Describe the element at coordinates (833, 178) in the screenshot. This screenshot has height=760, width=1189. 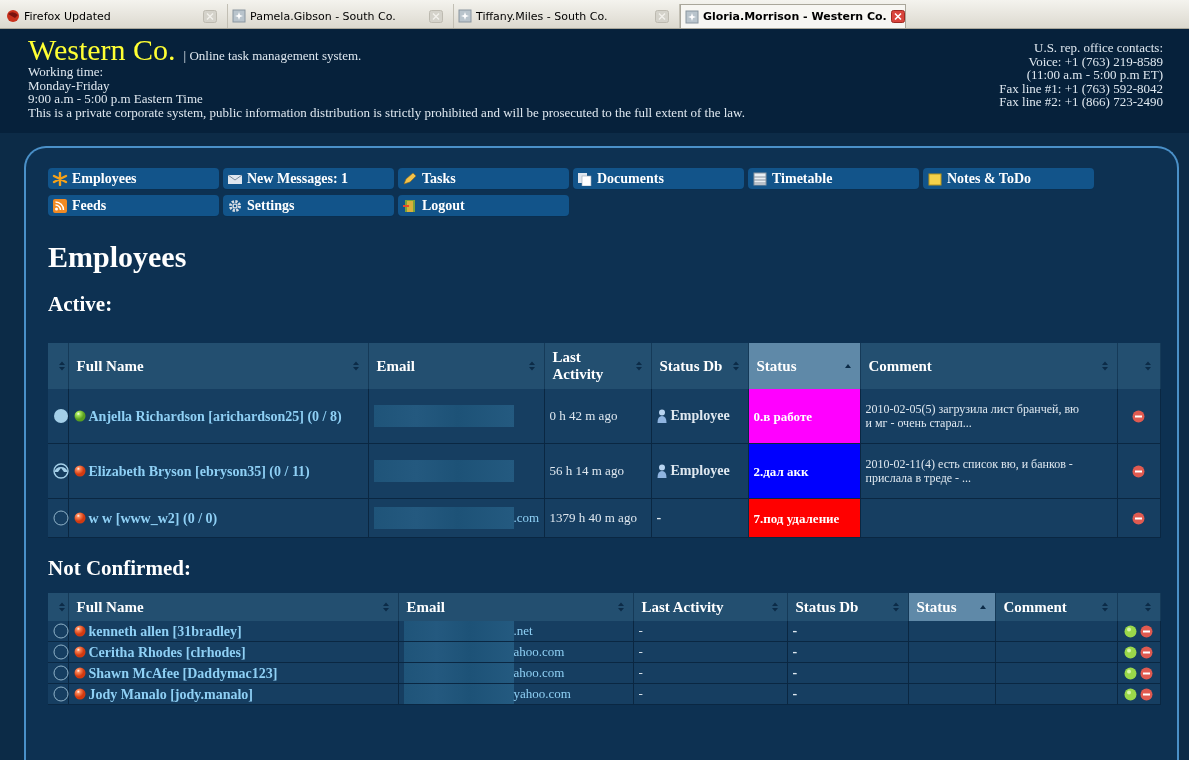
I see `nav-button: Timetable` at that location.